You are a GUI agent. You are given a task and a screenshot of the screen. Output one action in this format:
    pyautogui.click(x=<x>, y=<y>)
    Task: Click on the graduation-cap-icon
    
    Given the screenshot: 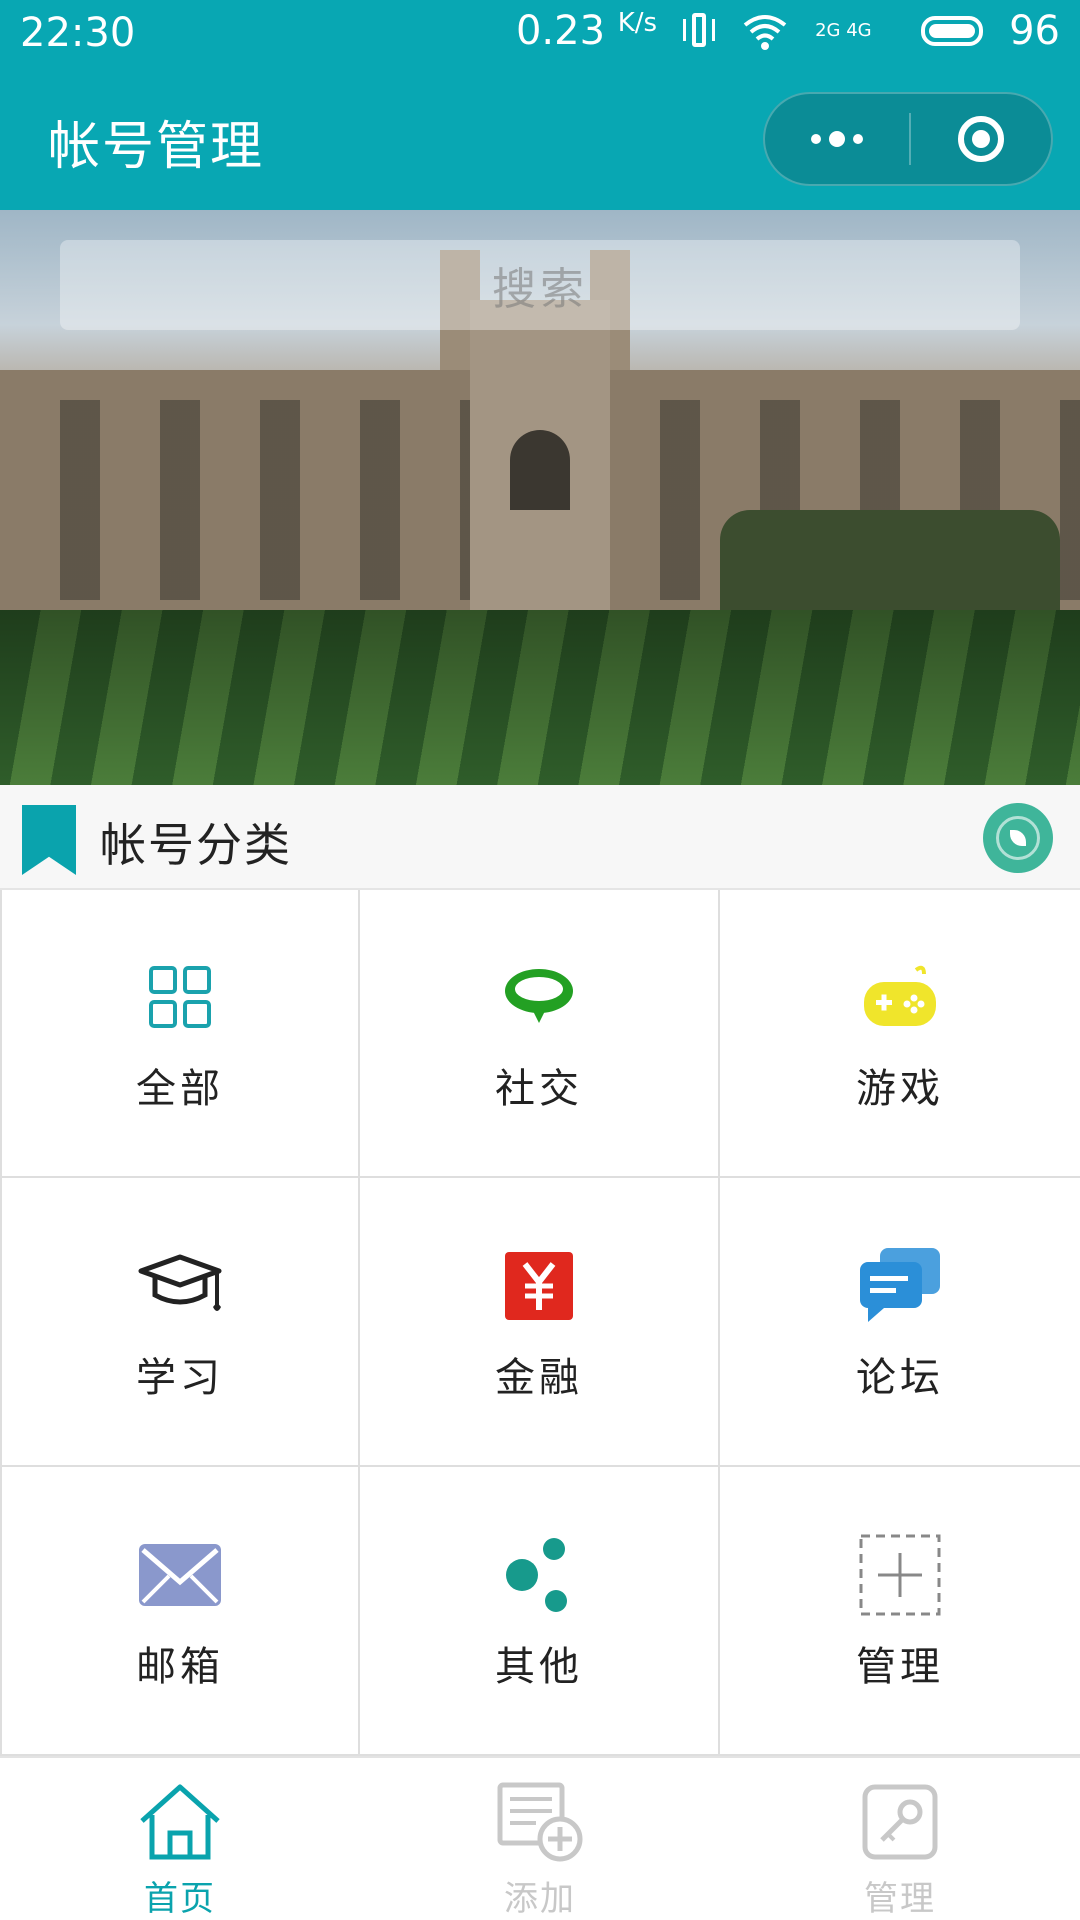 What is the action you would take?
    pyautogui.click(x=180, y=1286)
    